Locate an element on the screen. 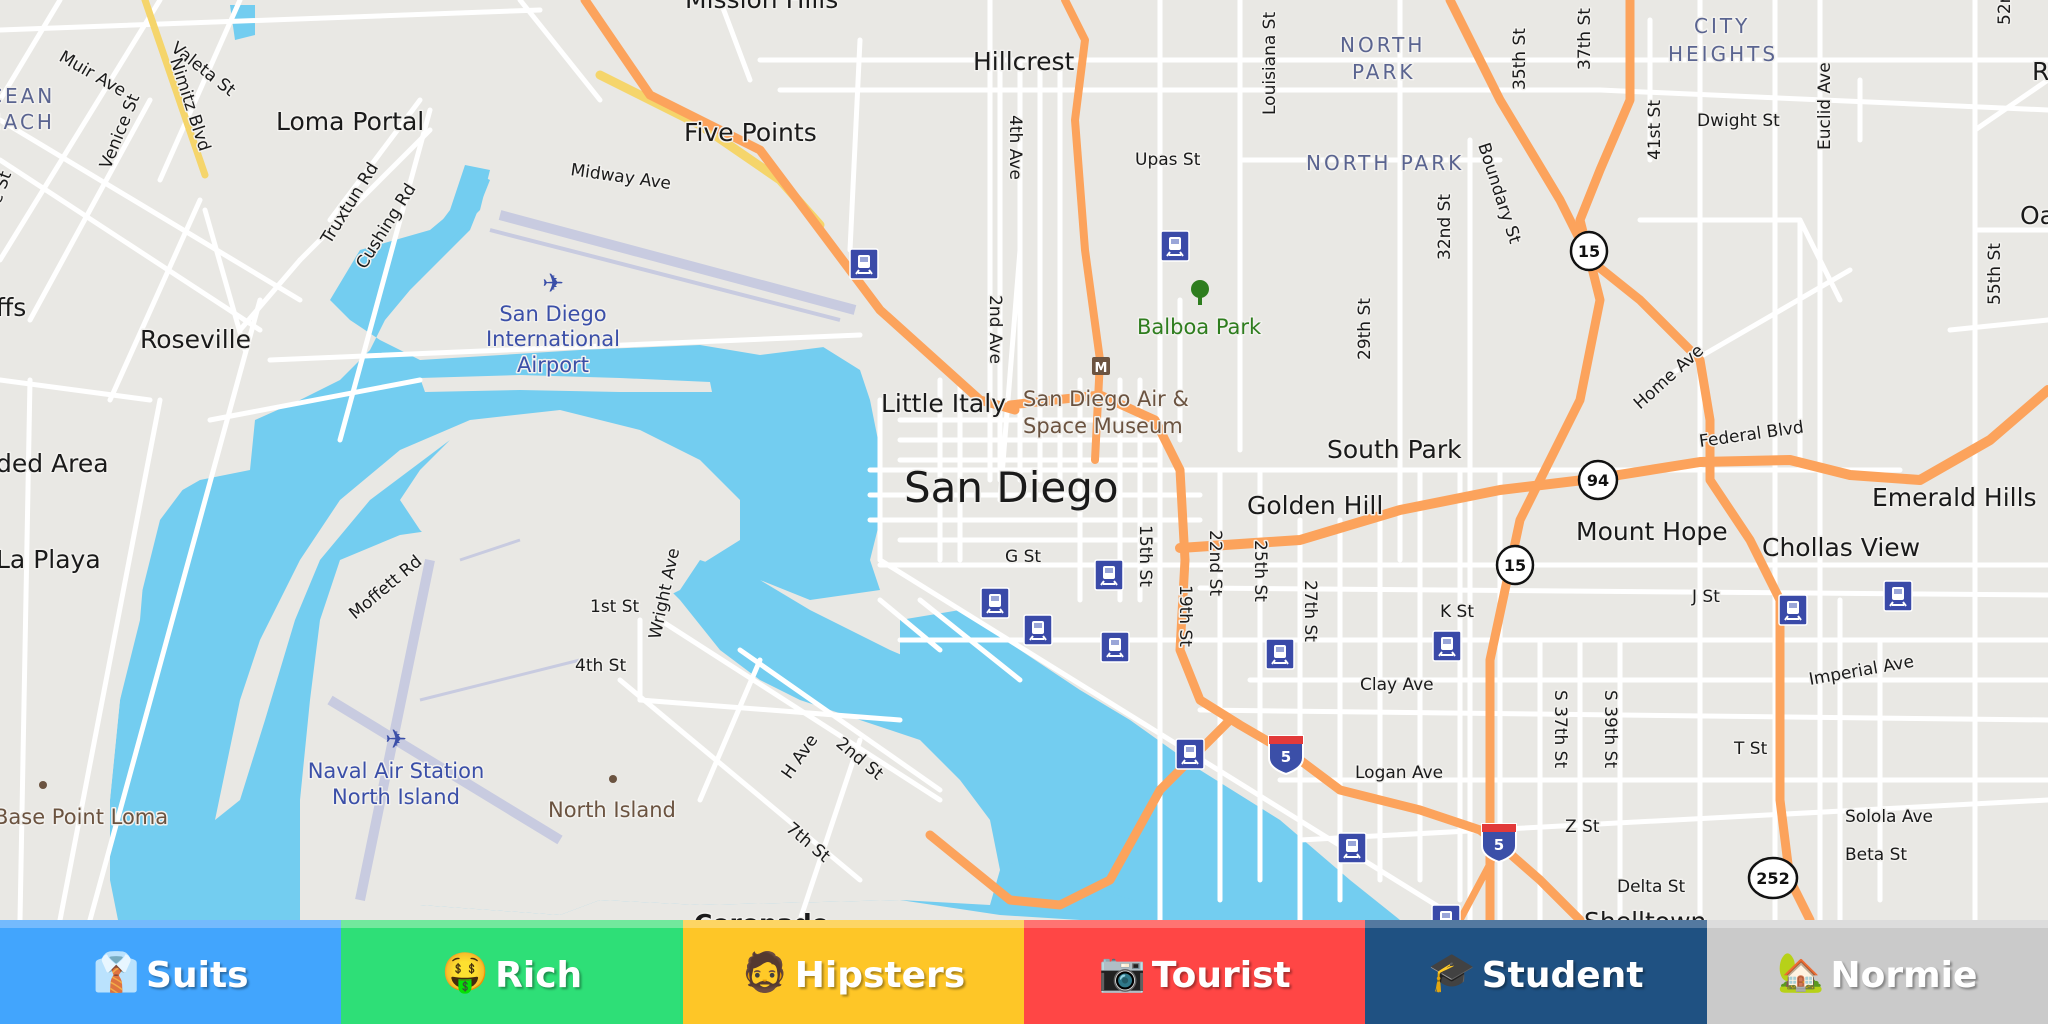  legend-item-tourist: 📷 Tourist is located at coordinates (1194, 972).